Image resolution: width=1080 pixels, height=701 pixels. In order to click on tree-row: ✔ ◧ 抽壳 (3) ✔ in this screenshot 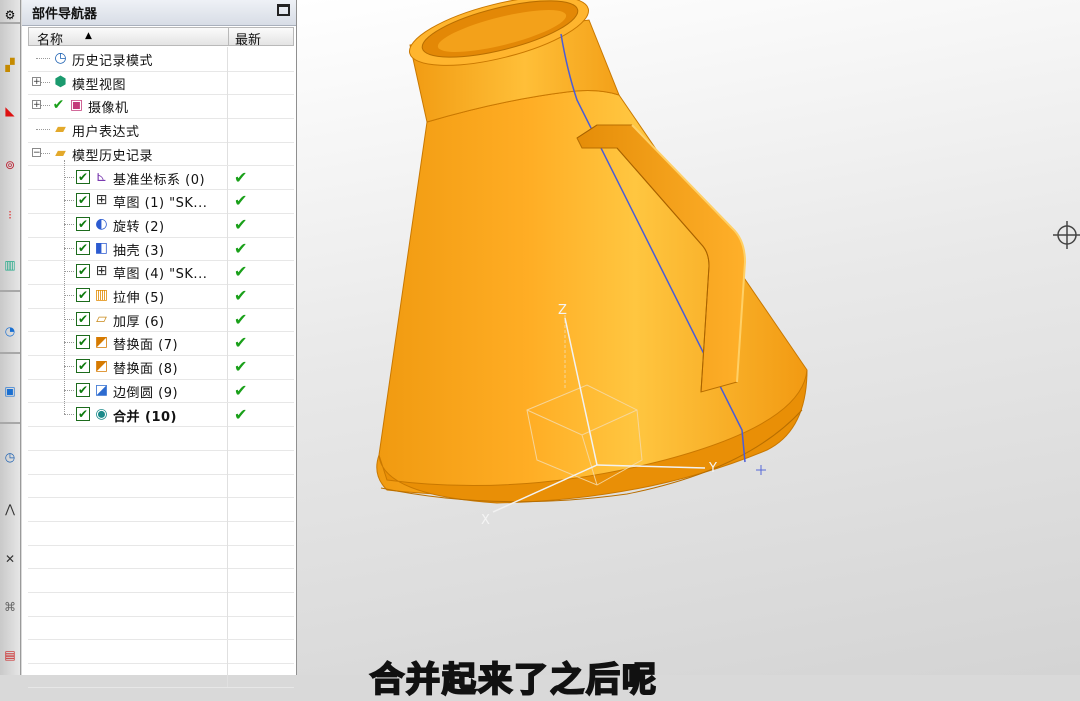, I will do `click(161, 249)`.